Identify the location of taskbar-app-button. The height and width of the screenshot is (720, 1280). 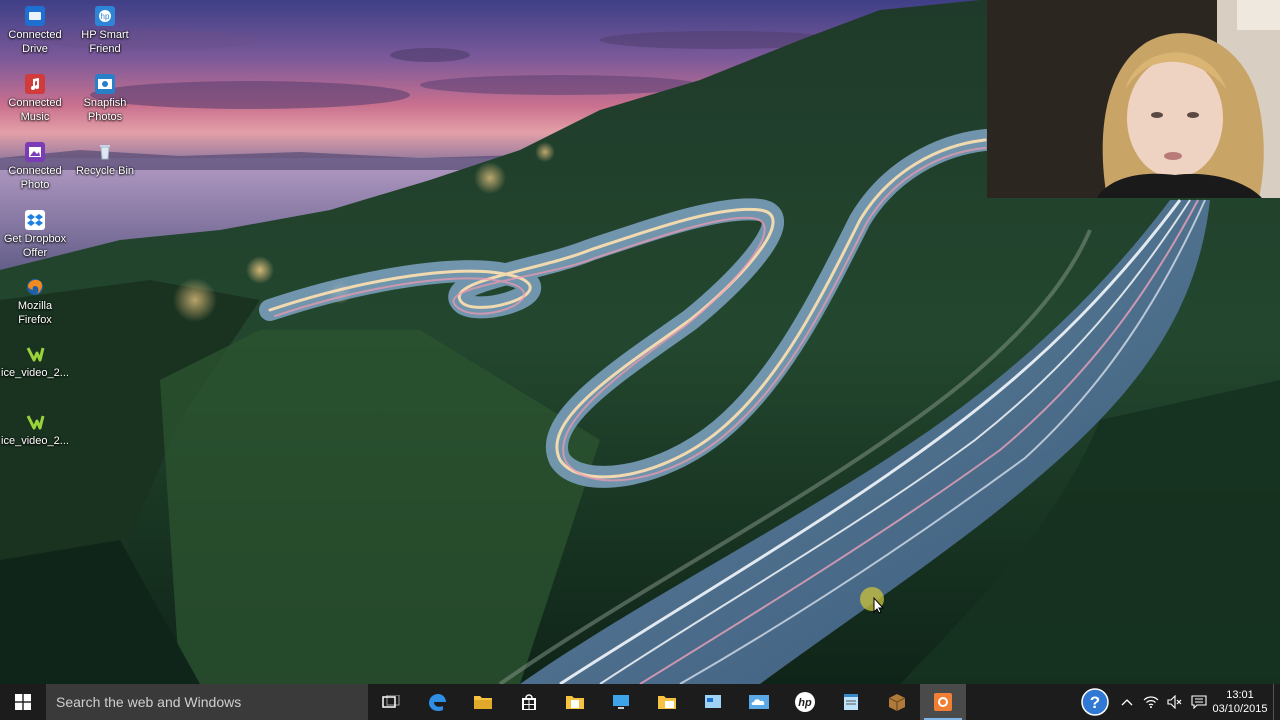
(713, 702).